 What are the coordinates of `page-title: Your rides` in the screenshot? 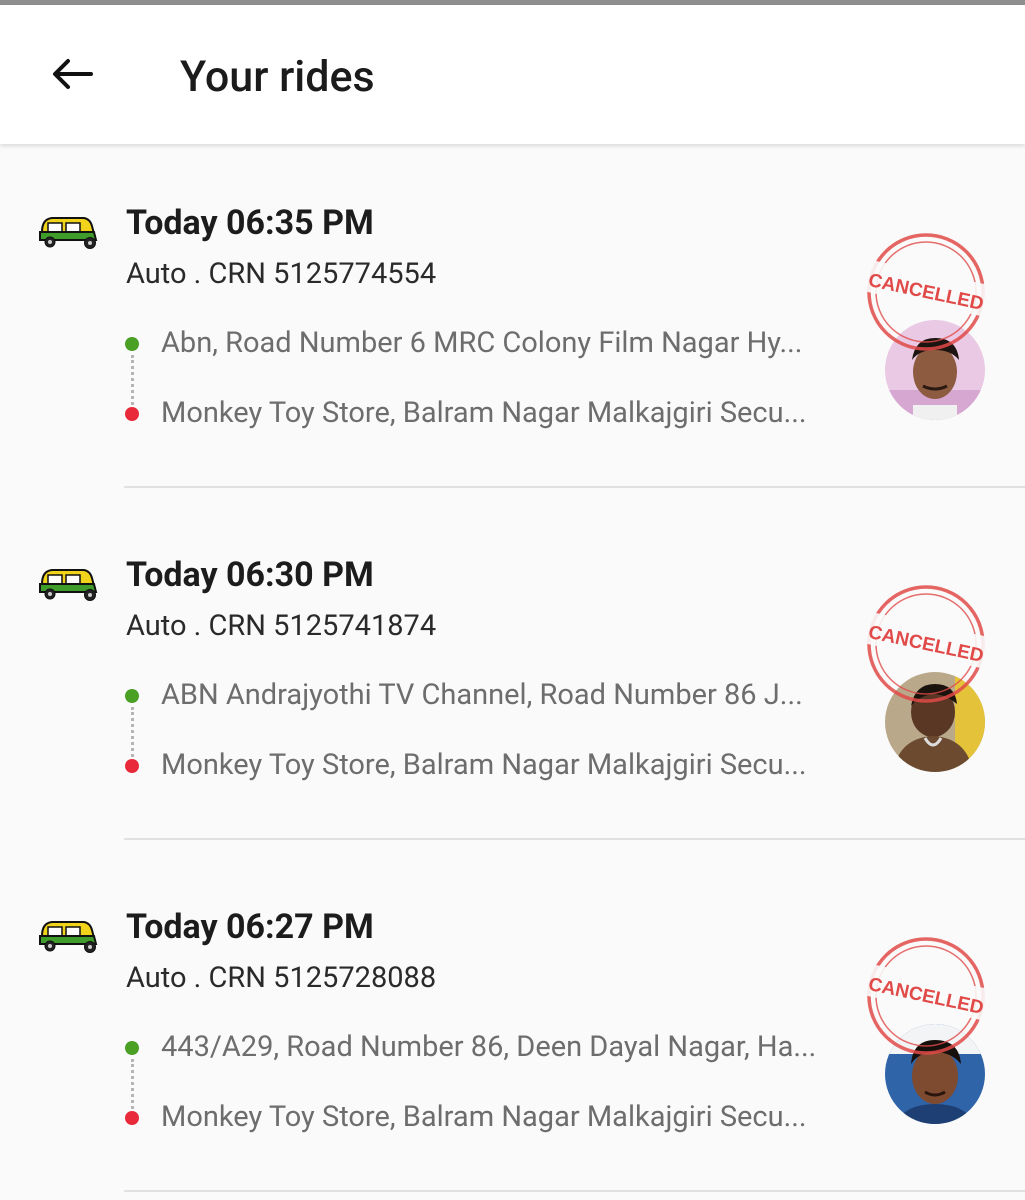 It's located at (277, 77).